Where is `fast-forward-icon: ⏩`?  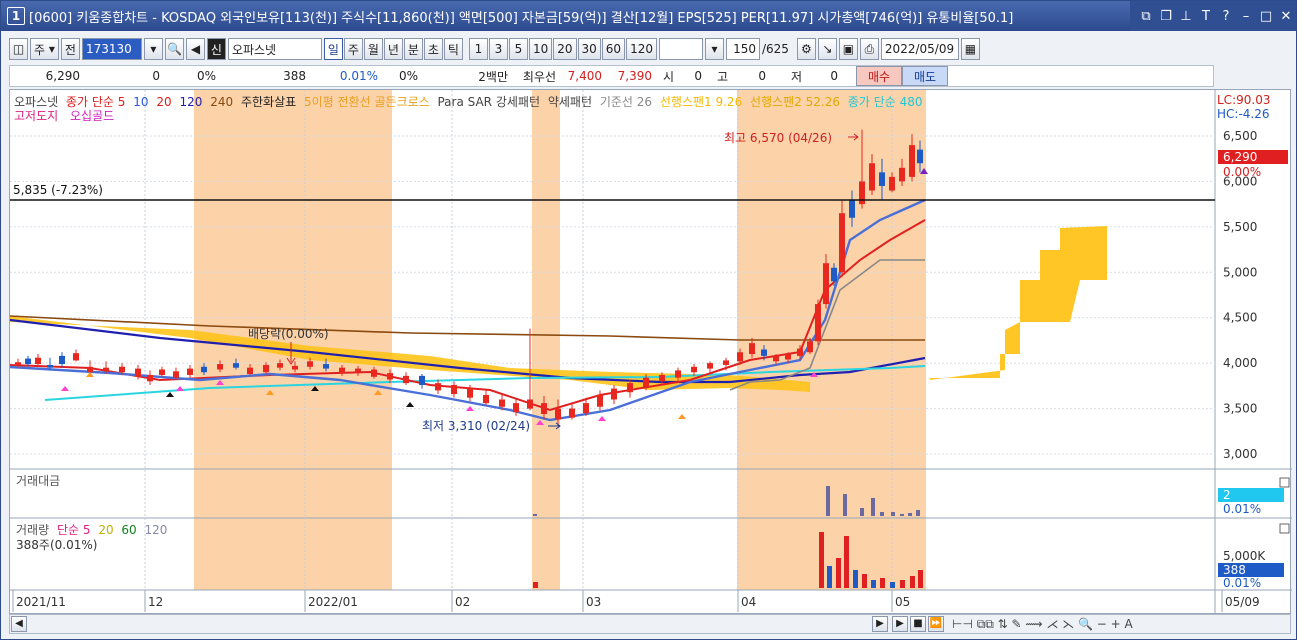 fast-forward-icon: ⏩ is located at coordinates (936, 624).